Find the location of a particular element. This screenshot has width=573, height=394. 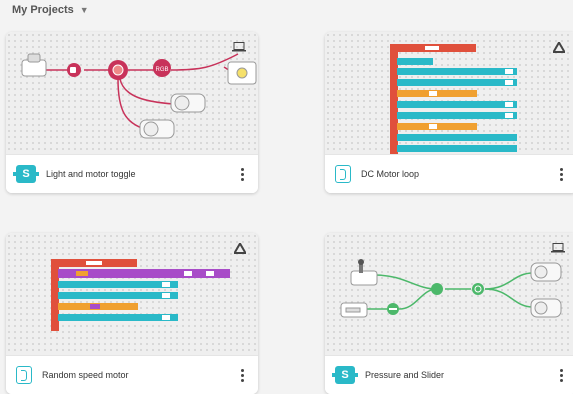

project-footer: S Light and motor toggle is located at coordinates (132, 173).